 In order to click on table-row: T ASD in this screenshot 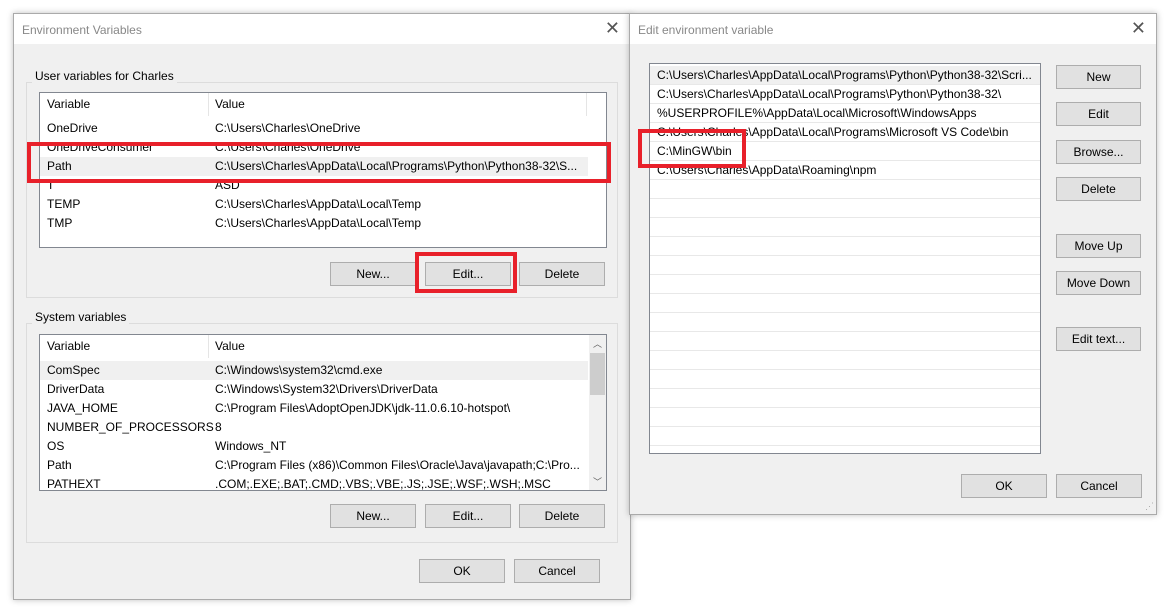, I will do `click(314, 185)`.